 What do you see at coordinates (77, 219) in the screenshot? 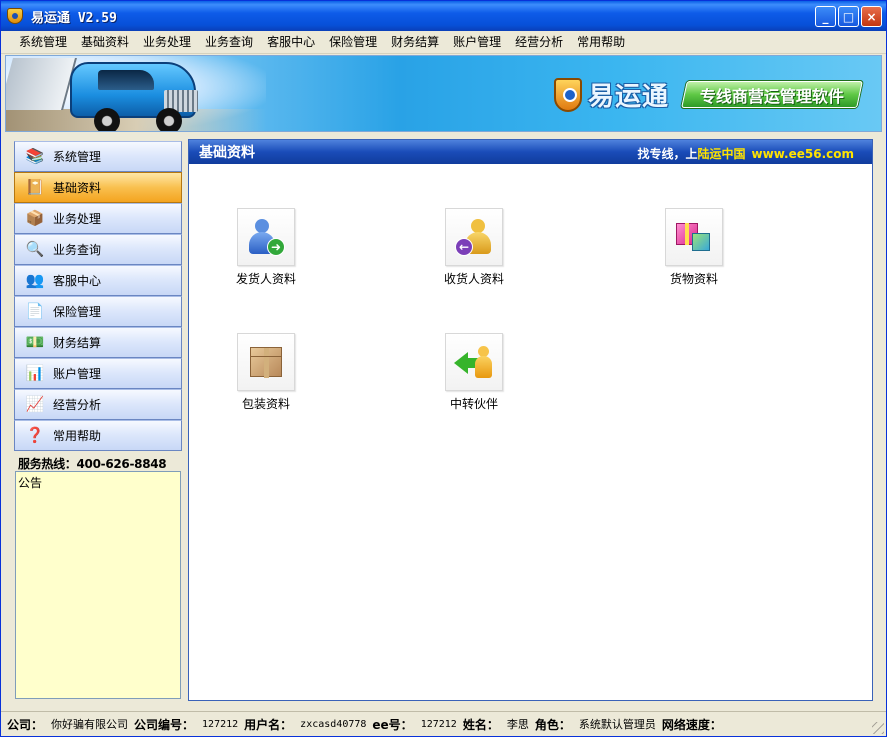
I see `nav-label: 业务处理` at bounding box center [77, 219].